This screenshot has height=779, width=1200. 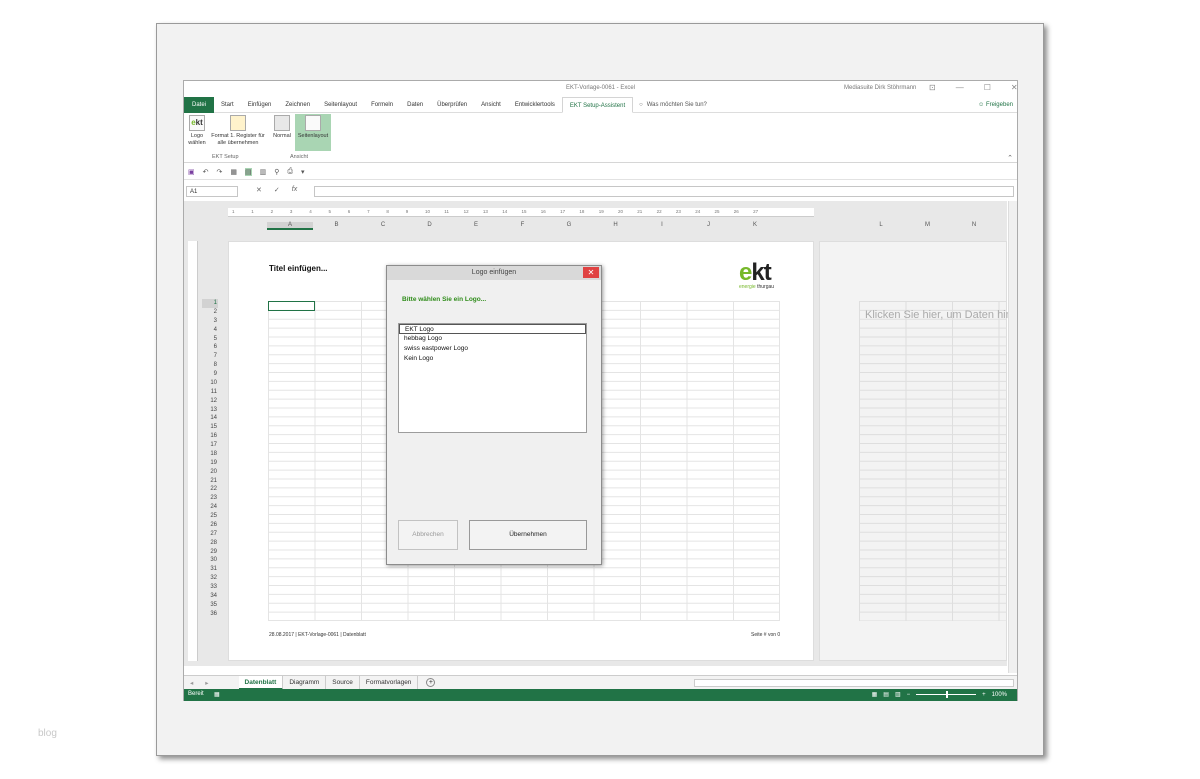 What do you see at coordinates (995, 105) in the screenshot?
I see `share-button: ☺ Freigeben` at bounding box center [995, 105].